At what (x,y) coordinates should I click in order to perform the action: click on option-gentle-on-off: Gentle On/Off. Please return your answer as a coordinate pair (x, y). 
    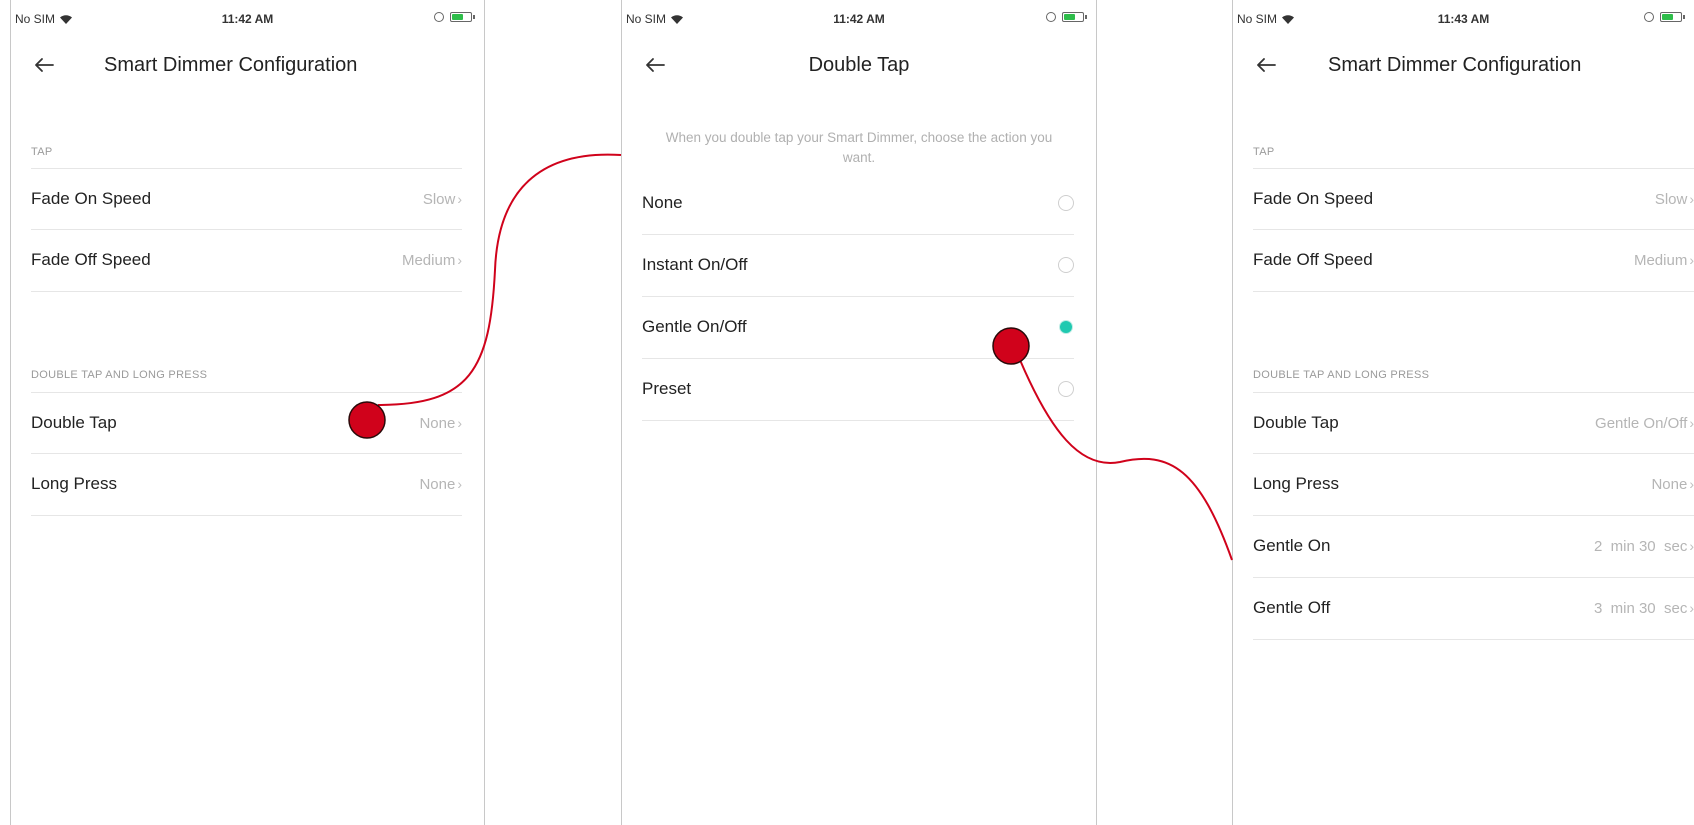
    Looking at the image, I should click on (858, 328).